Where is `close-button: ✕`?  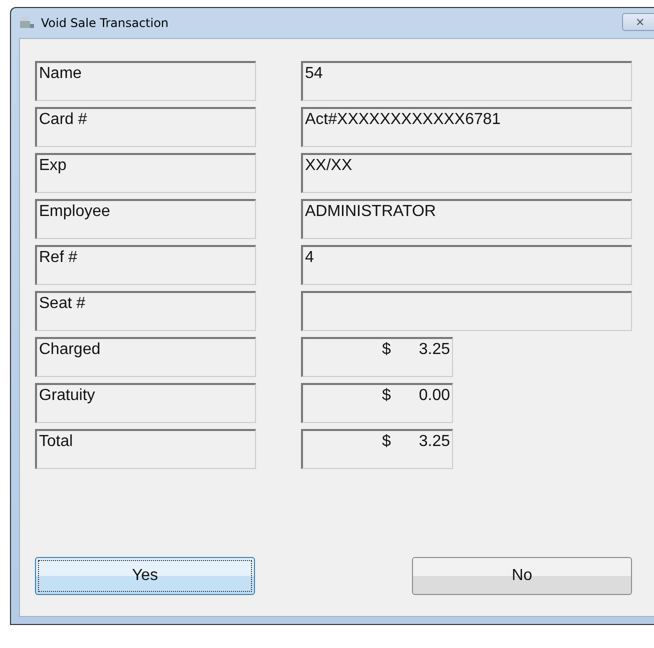 close-button: ✕ is located at coordinates (638, 22).